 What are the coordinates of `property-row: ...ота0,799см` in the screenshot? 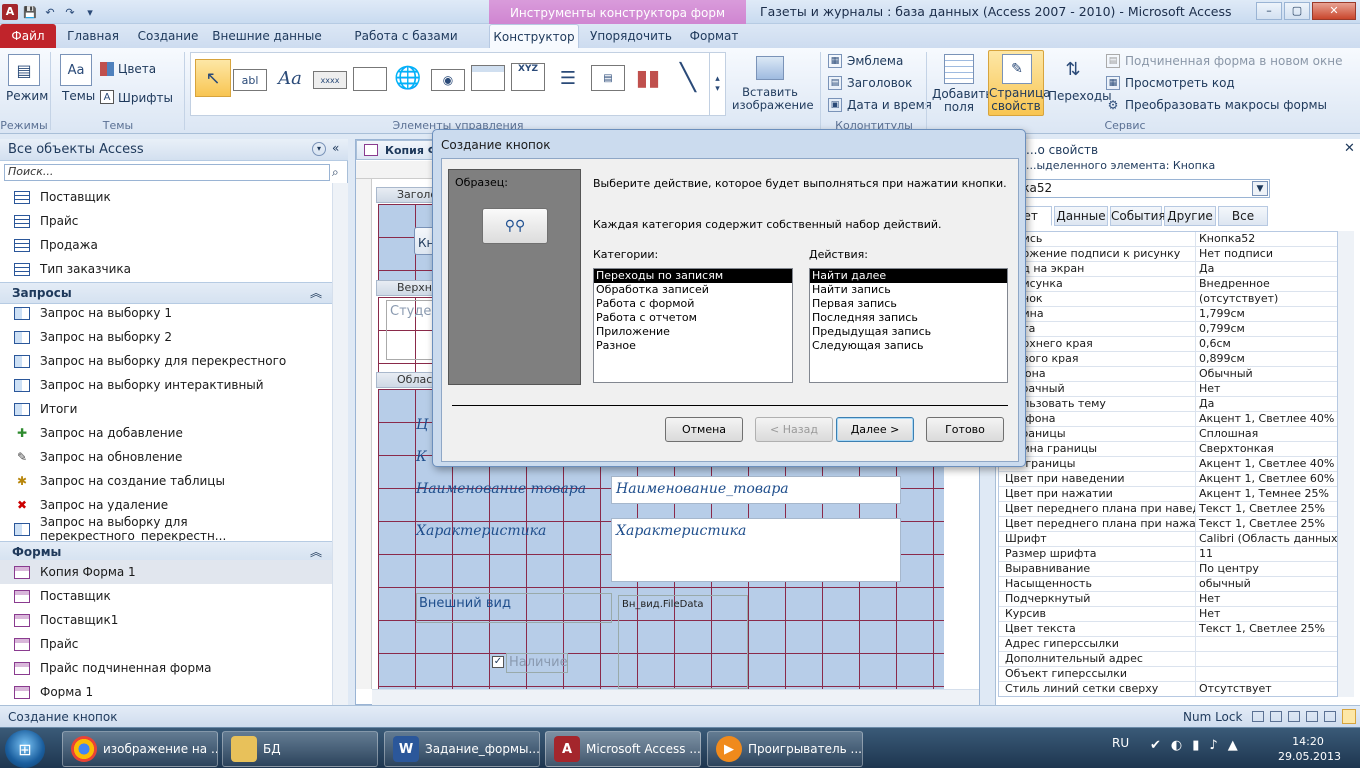 It's located at (1168, 329).